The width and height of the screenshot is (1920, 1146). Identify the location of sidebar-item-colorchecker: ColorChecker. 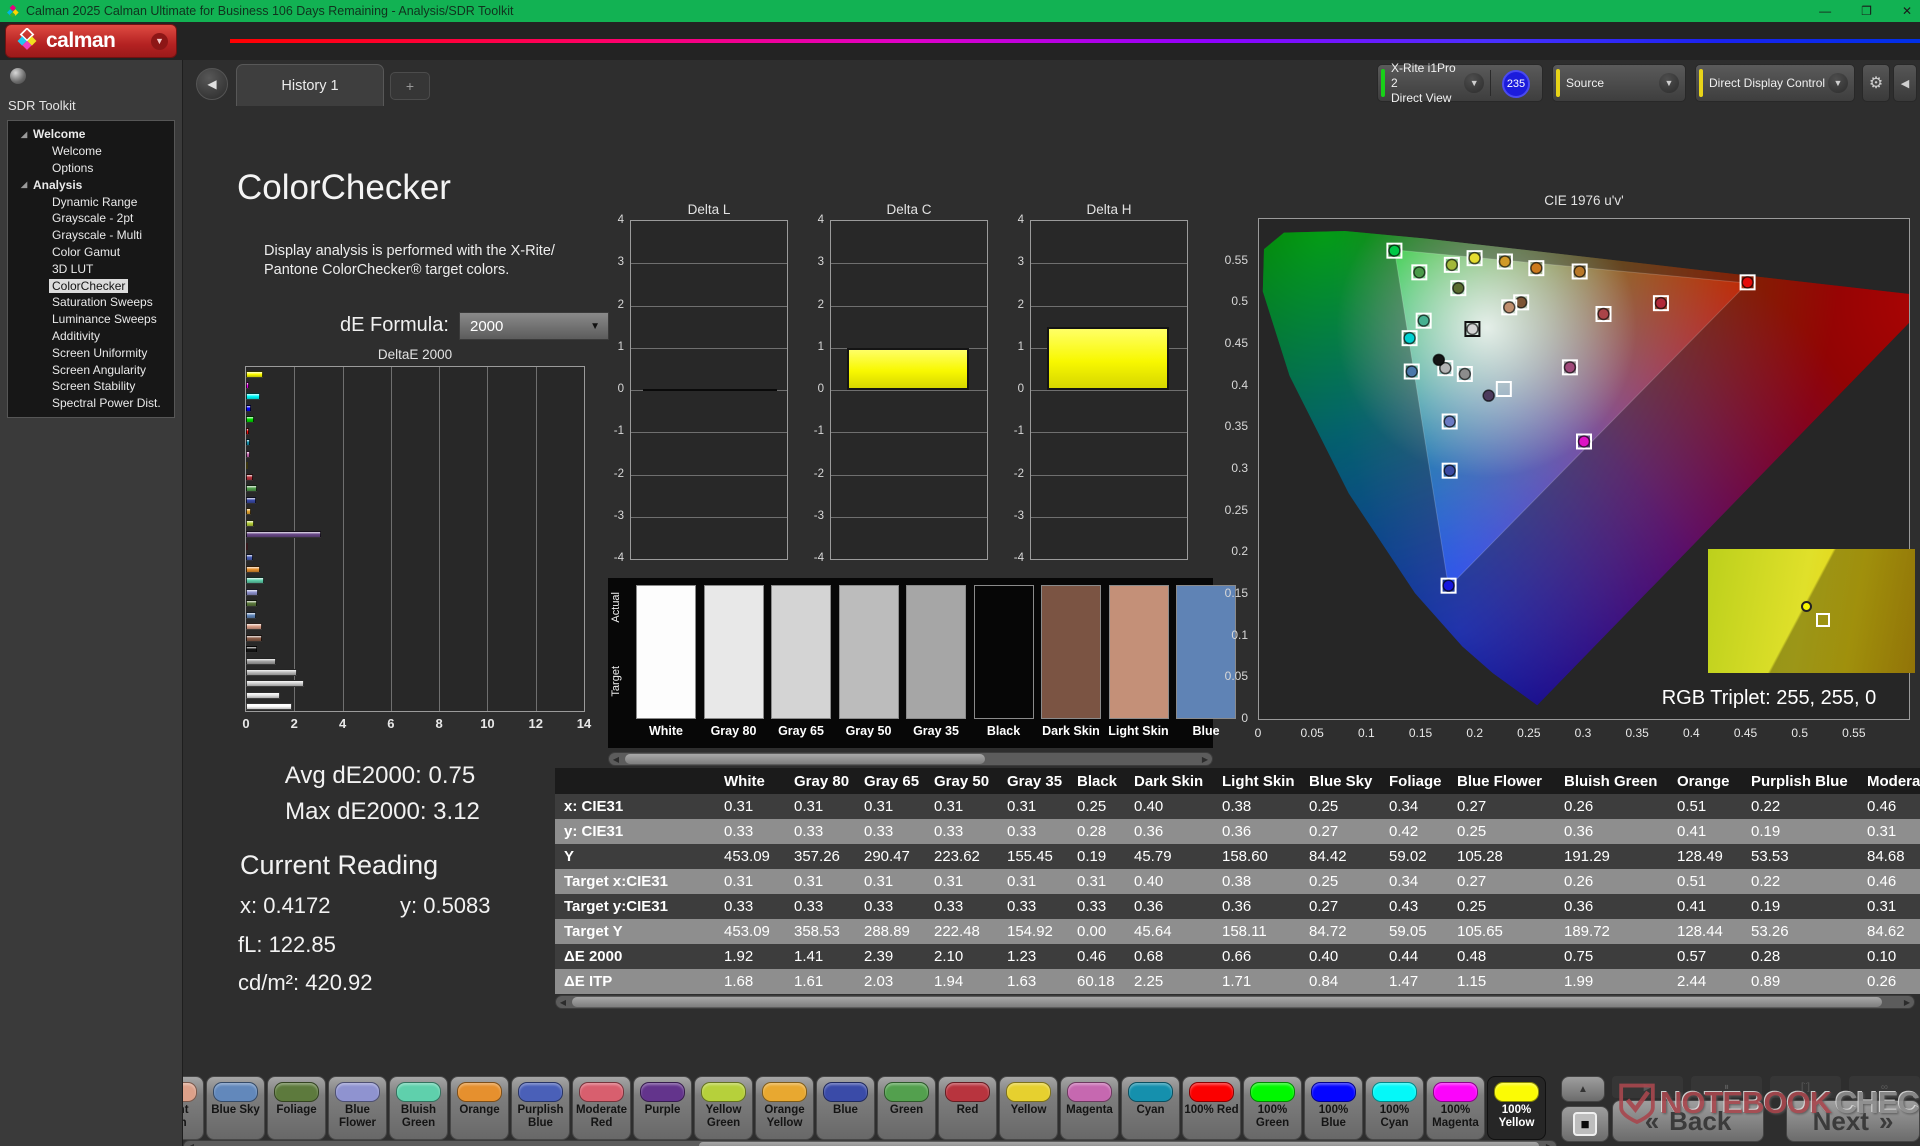
(91, 285).